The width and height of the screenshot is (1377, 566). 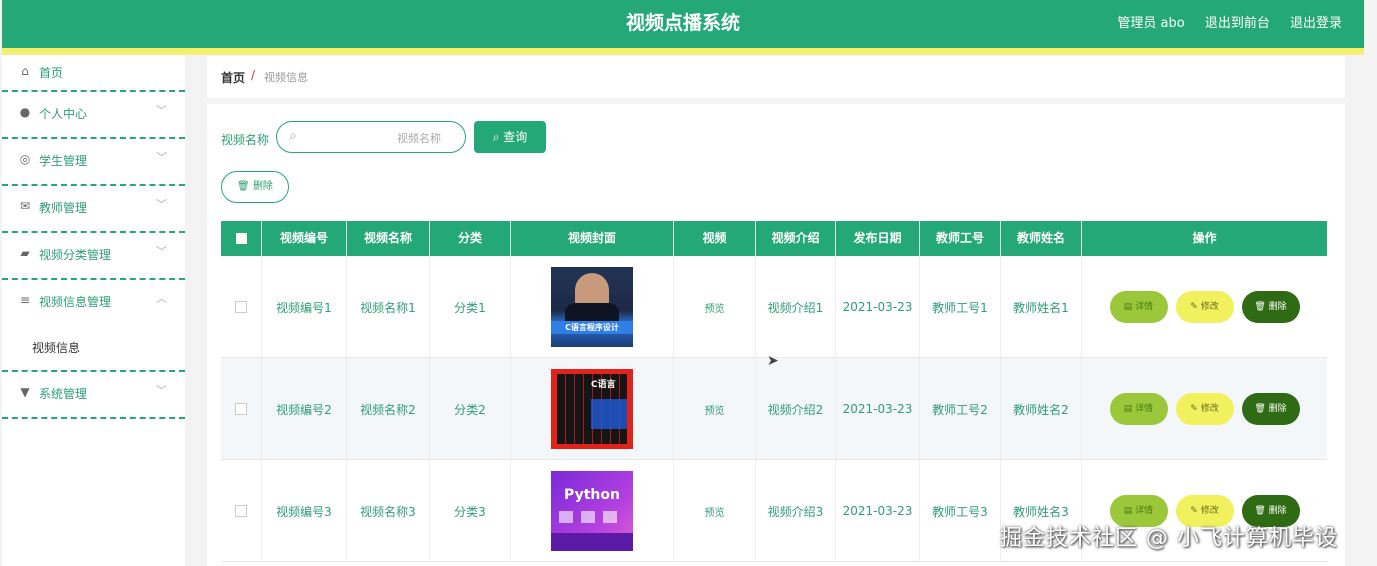 What do you see at coordinates (1237, 23) in the screenshot?
I see `exit-front-link: 退出到前台` at bounding box center [1237, 23].